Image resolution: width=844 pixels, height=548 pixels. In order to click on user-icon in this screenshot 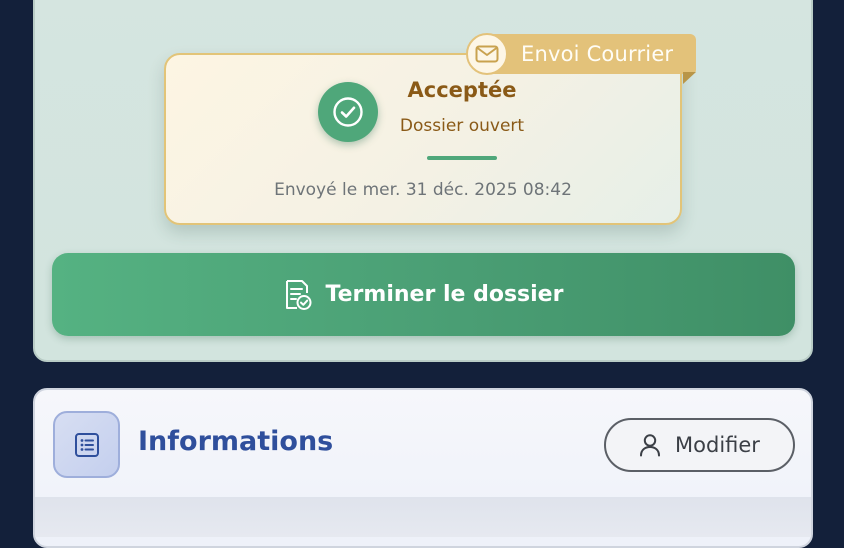, I will do `click(650, 445)`.